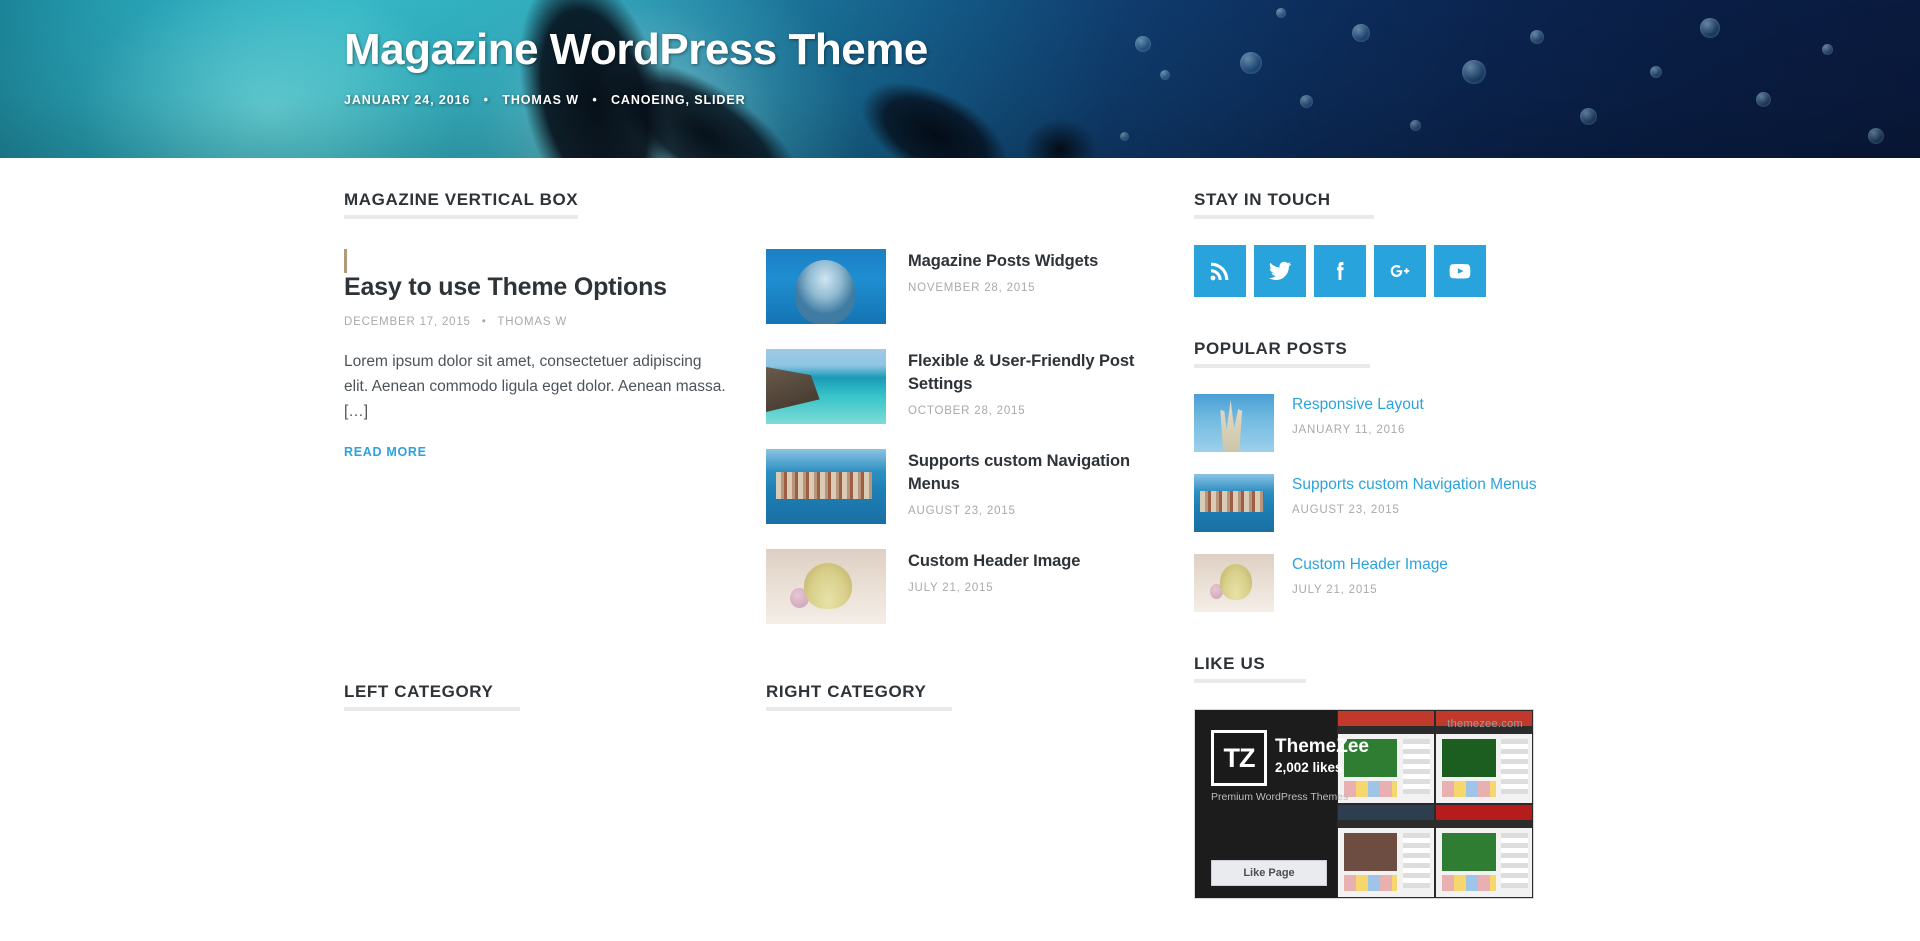  What do you see at coordinates (1322, 747) in the screenshot?
I see `facebook-page-name: ThemeZee` at bounding box center [1322, 747].